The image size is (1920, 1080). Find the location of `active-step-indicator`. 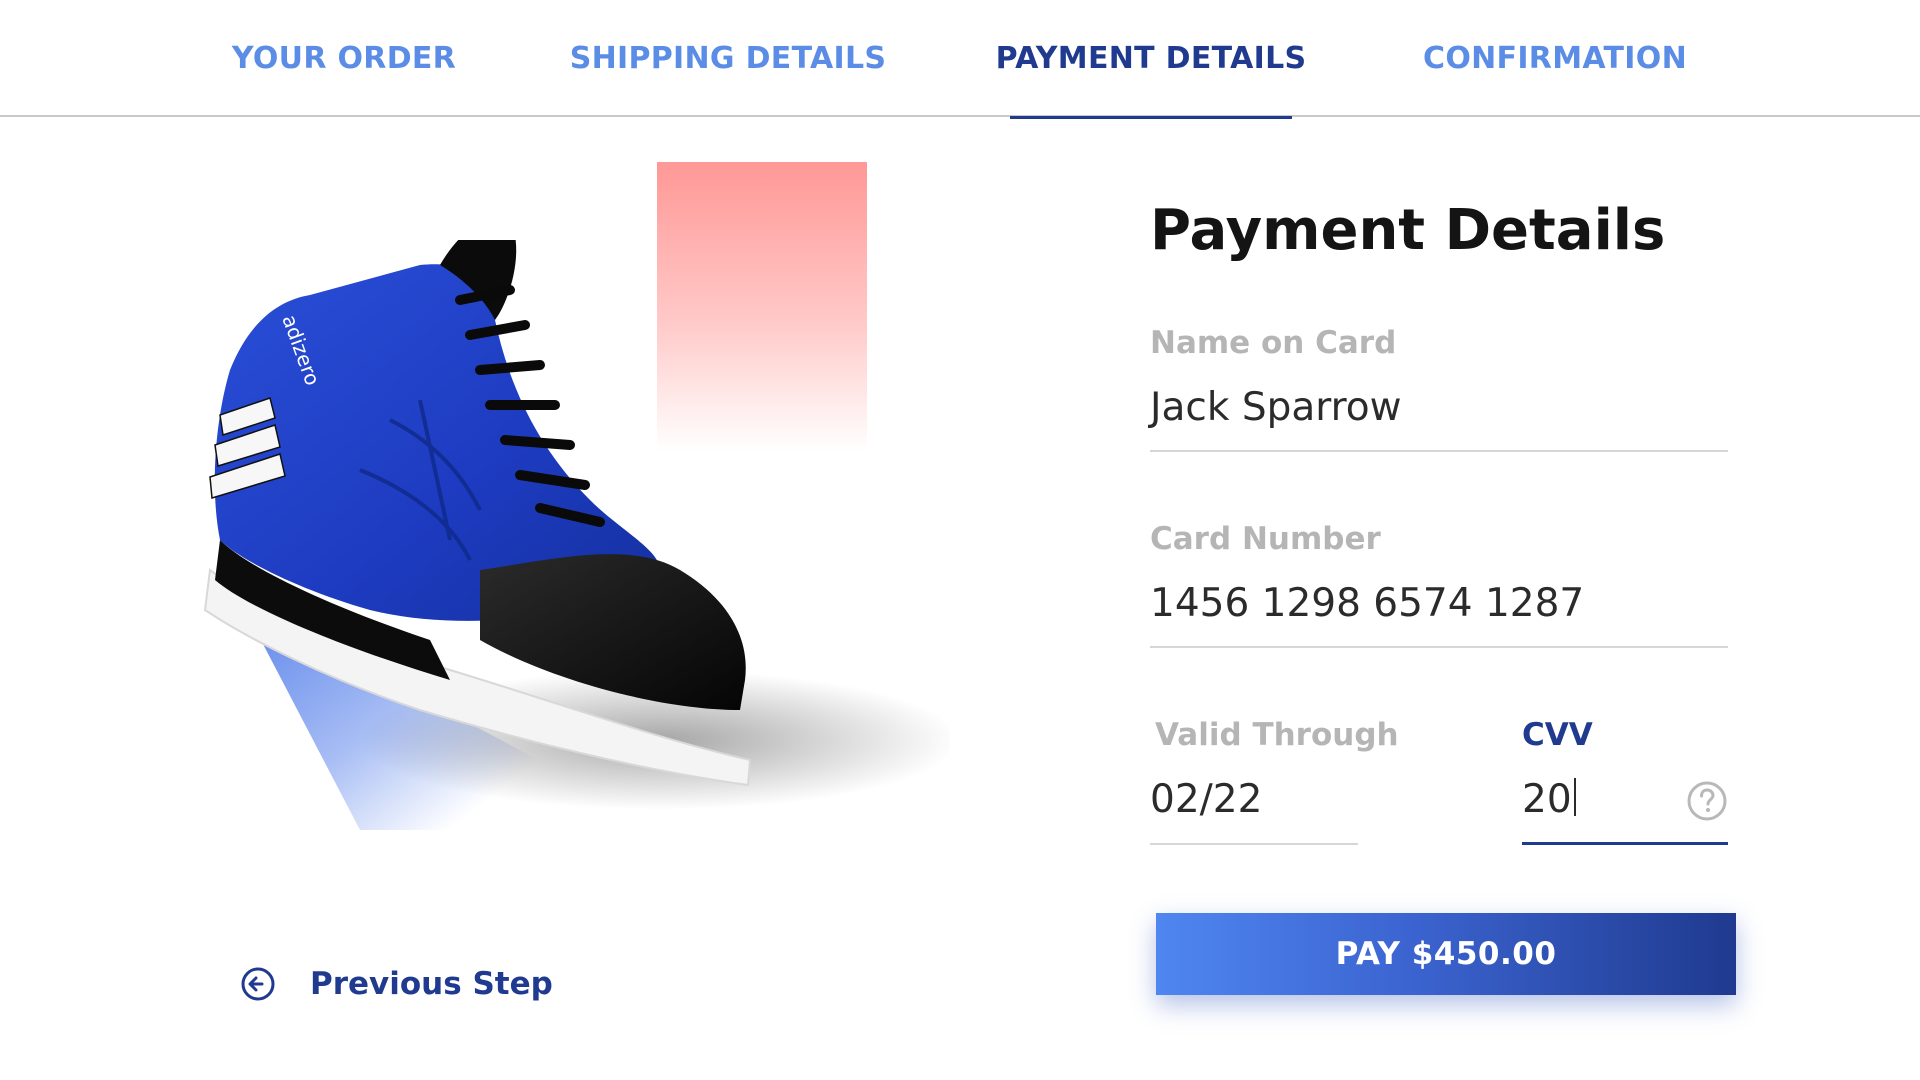

active-step-indicator is located at coordinates (1151, 117).